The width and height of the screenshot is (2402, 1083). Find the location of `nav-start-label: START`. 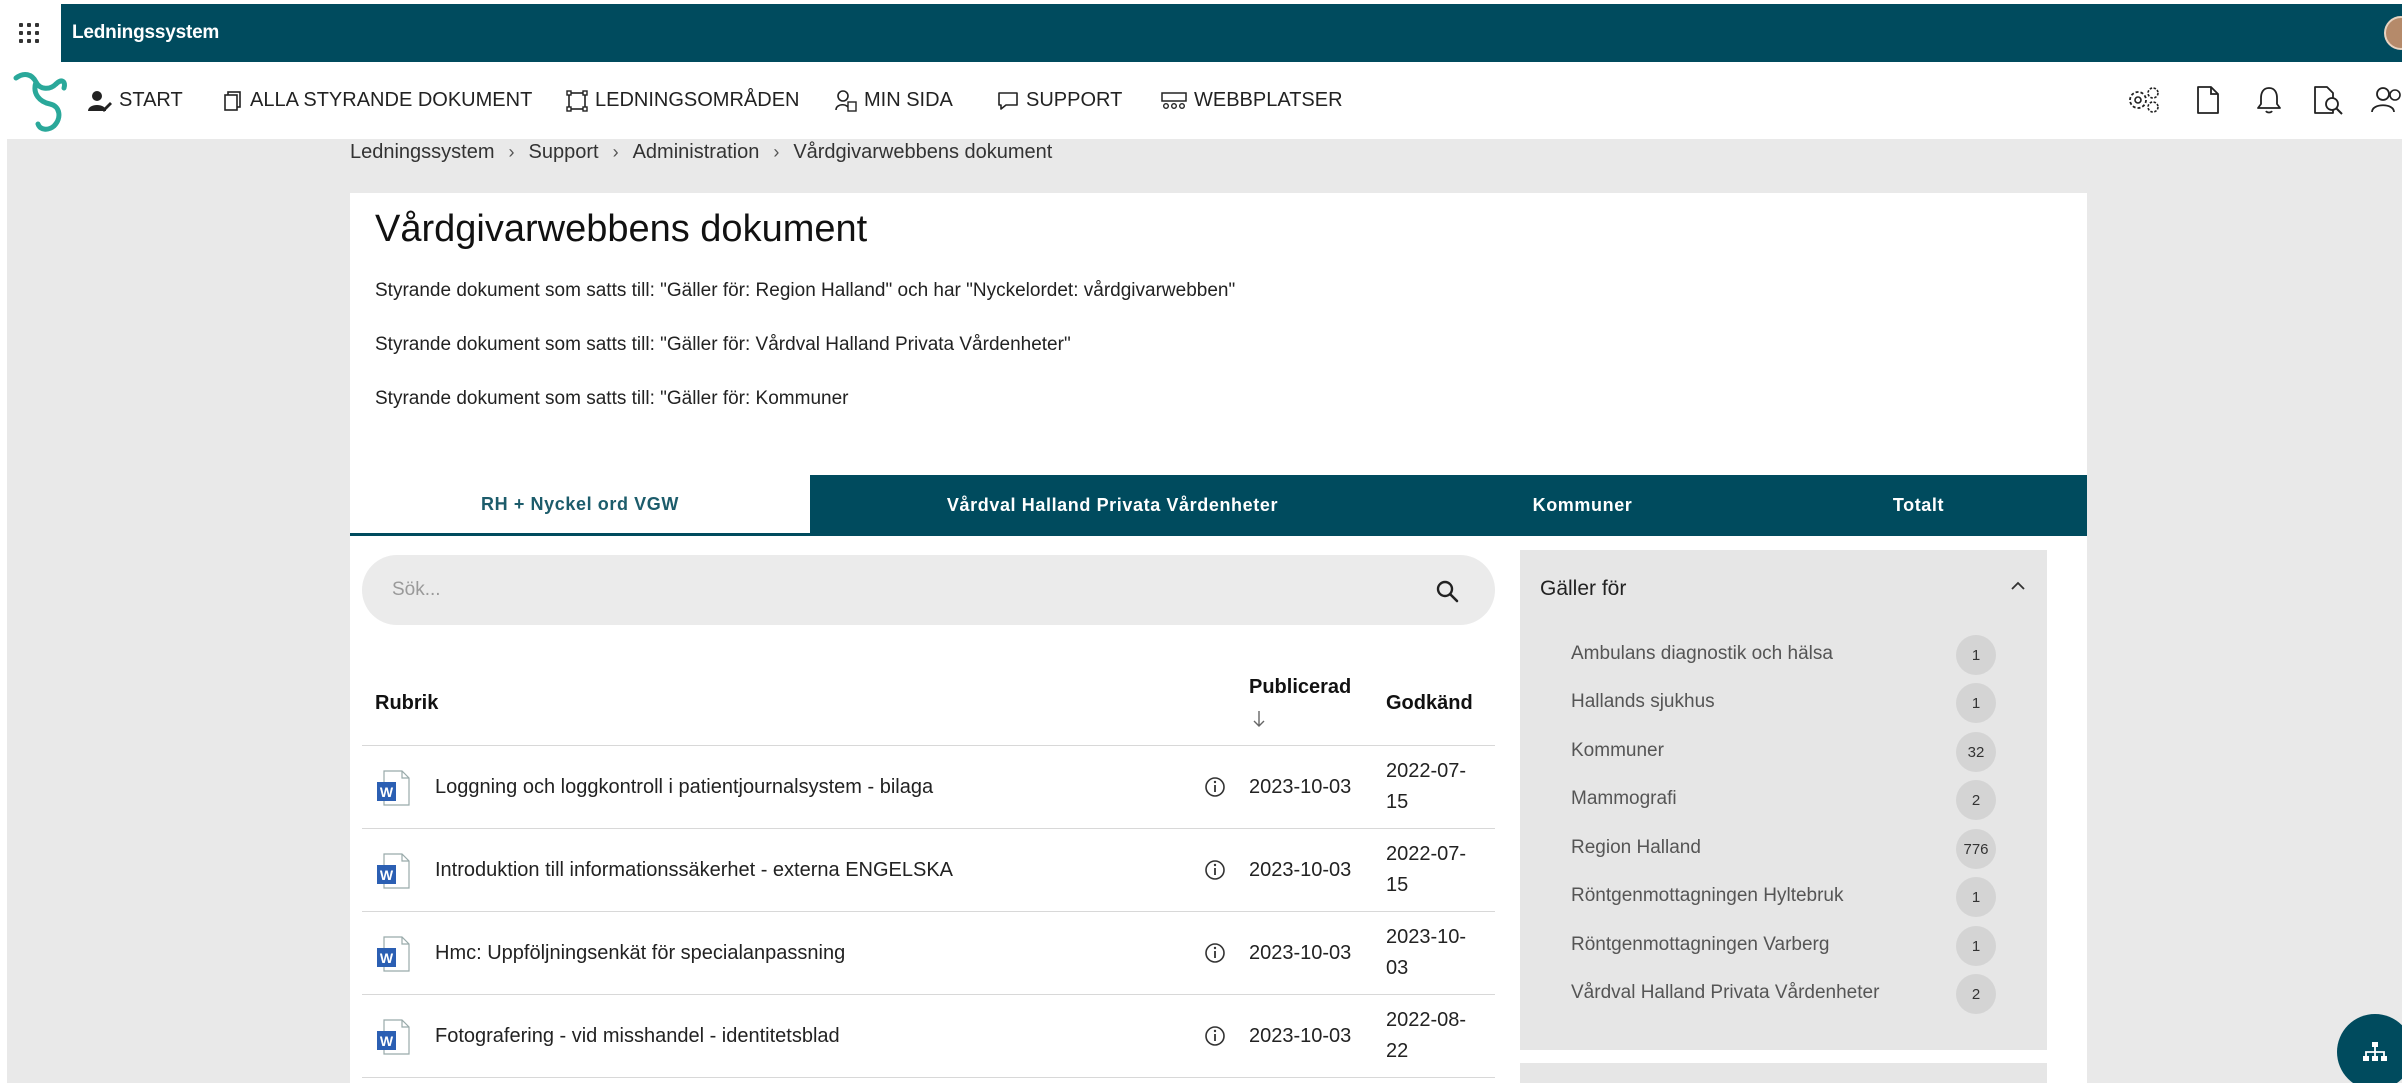

nav-start-label: START is located at coordinates (151, 100).